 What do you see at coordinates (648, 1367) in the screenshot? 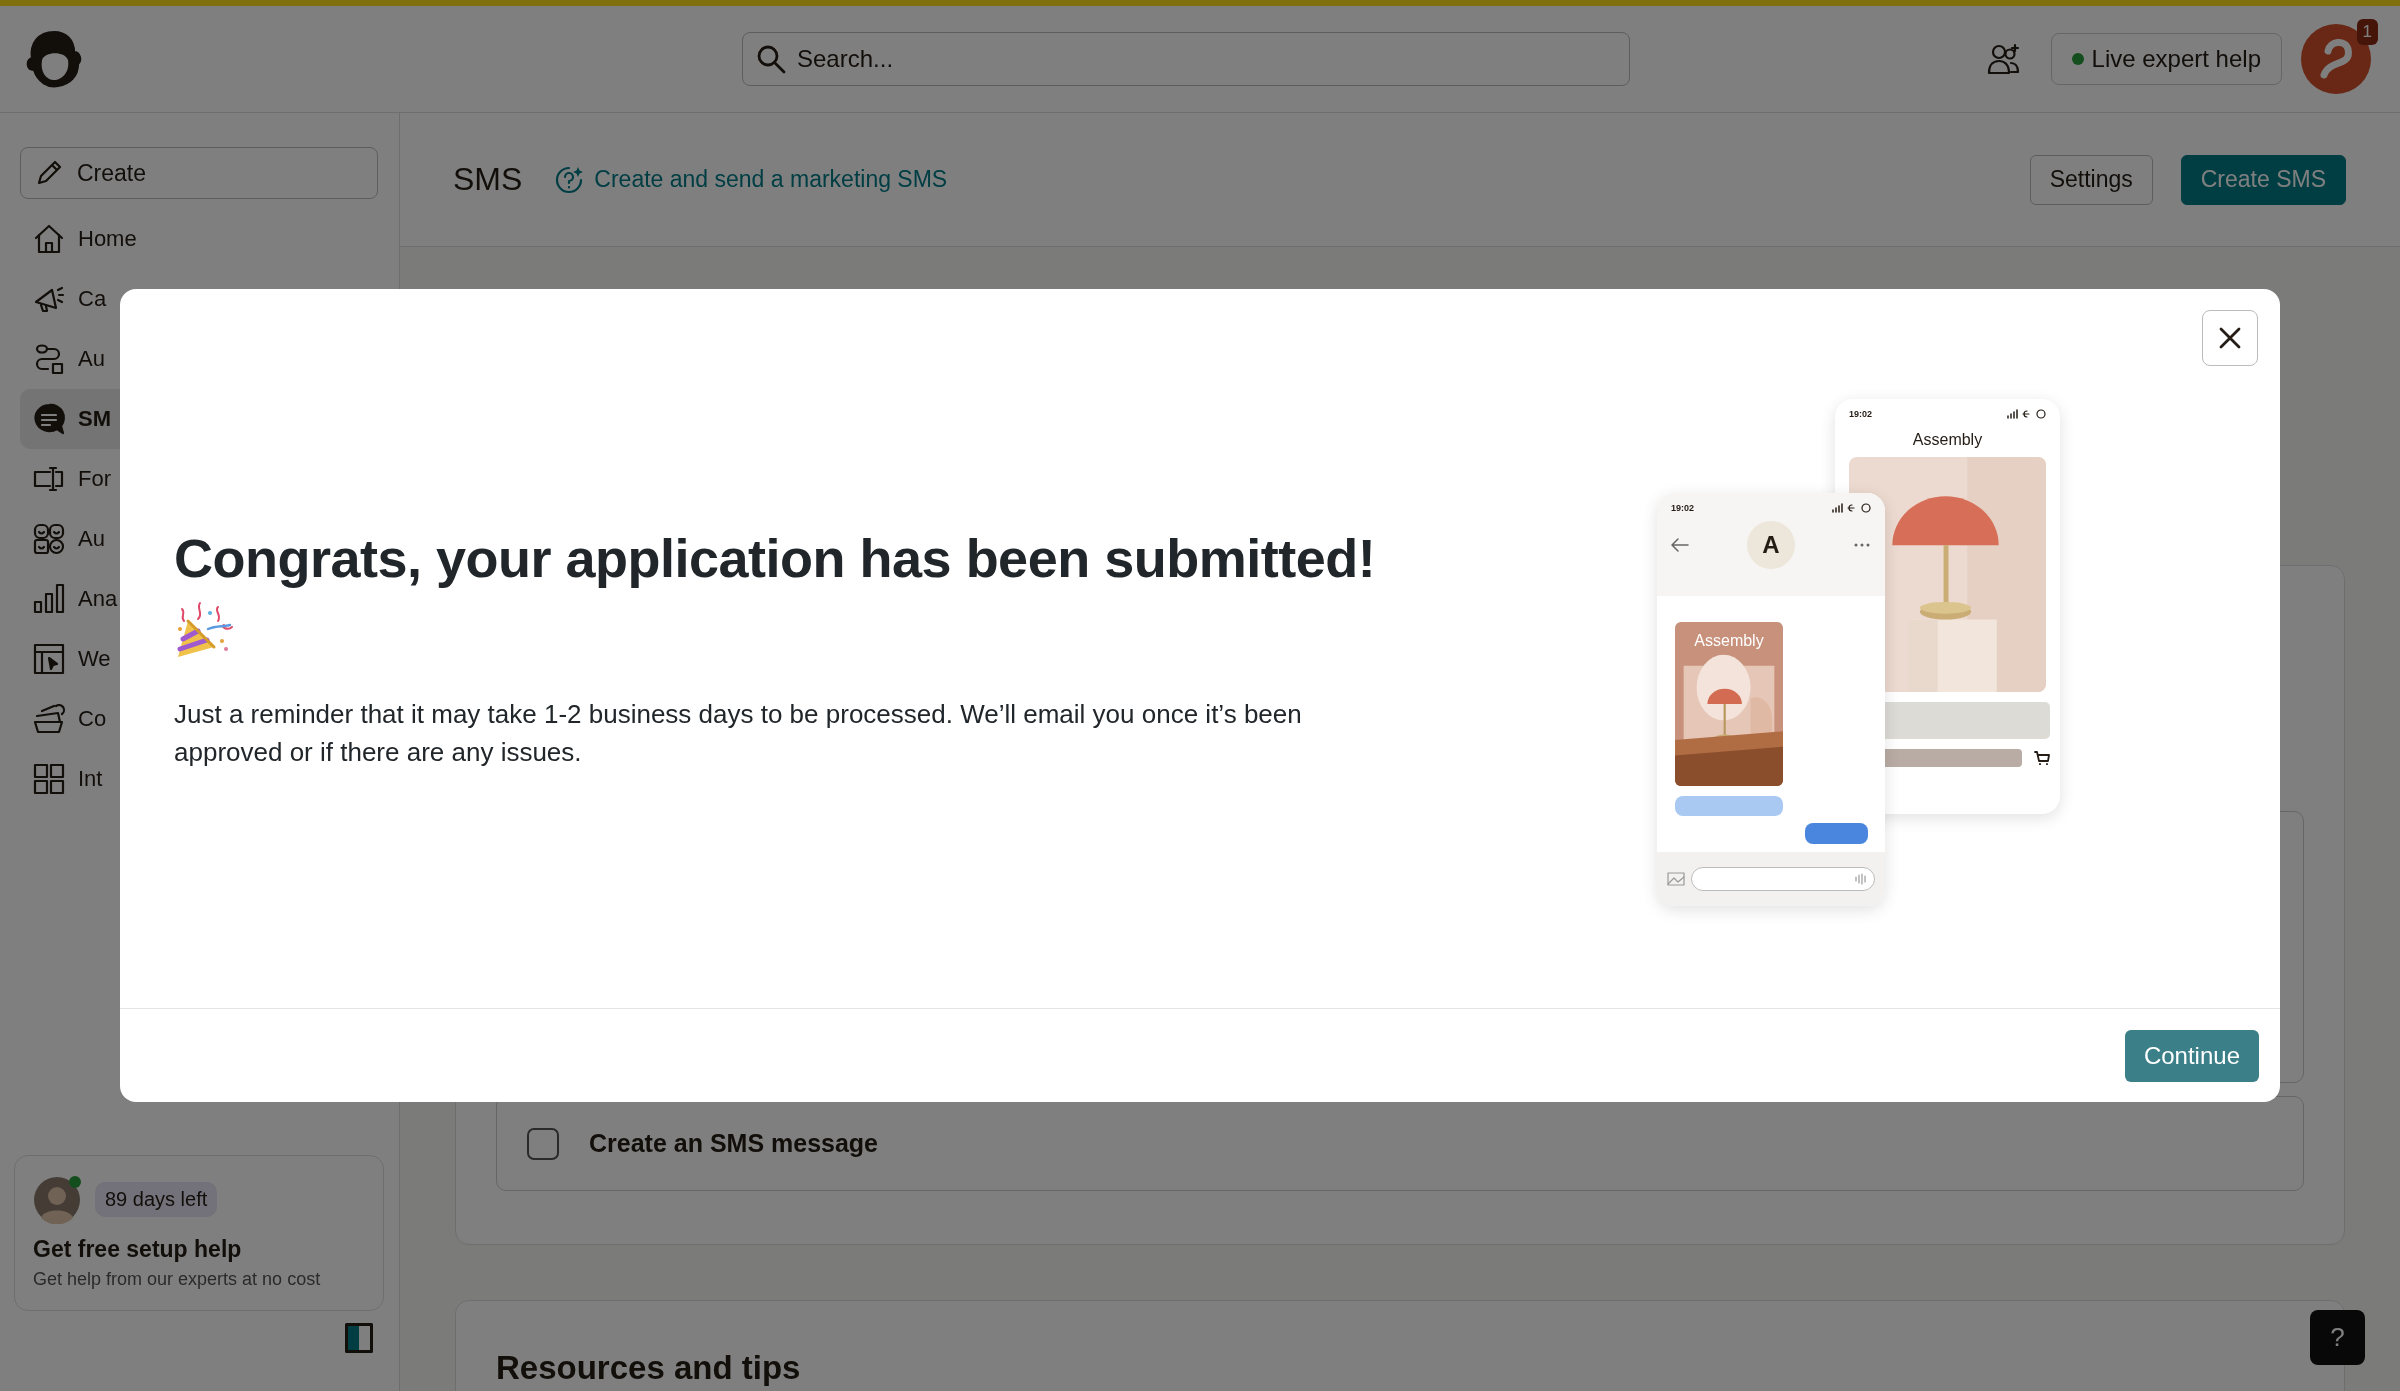
I see `section-title: Resources and tips` at bounding box center [648, 1367].